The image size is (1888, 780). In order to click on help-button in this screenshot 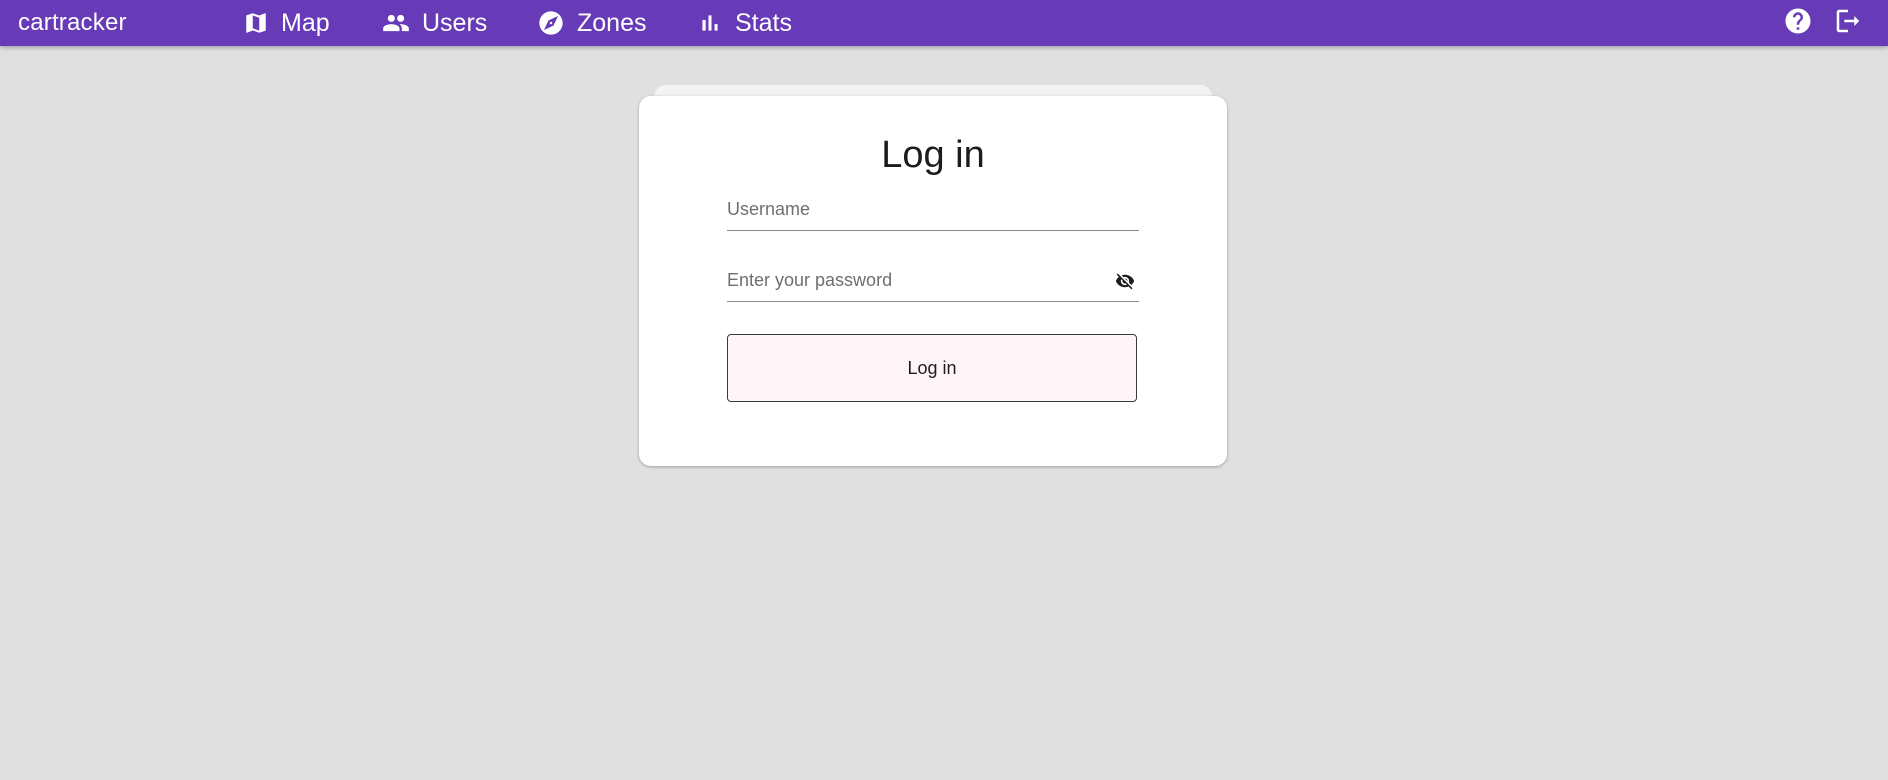, I will do `click(1798, 22)`.